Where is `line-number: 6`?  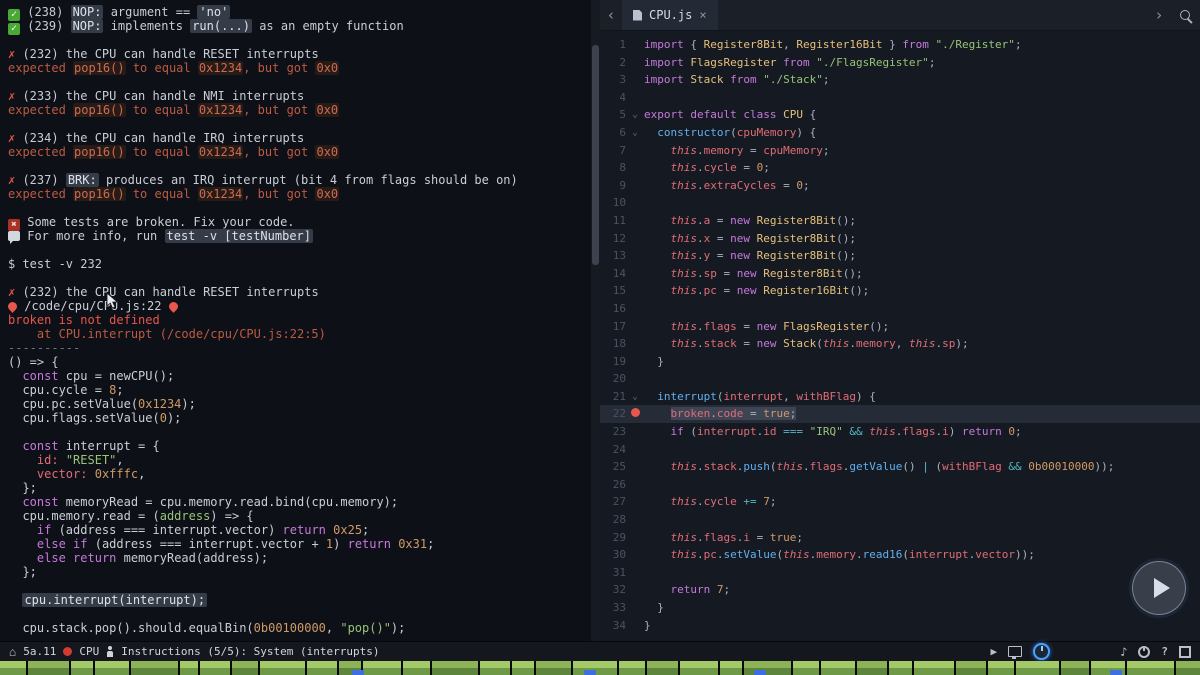 line-number: 6 is located at coordinates (613, 133).